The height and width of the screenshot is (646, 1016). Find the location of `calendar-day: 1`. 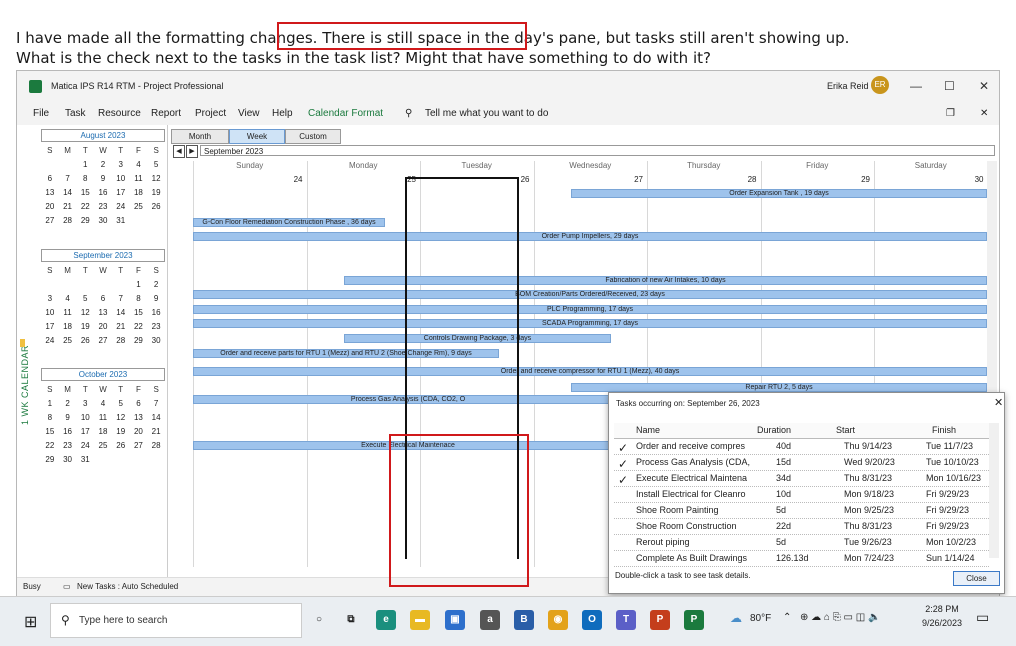

calendar-day: 1 is located at coordinates (50, 403).